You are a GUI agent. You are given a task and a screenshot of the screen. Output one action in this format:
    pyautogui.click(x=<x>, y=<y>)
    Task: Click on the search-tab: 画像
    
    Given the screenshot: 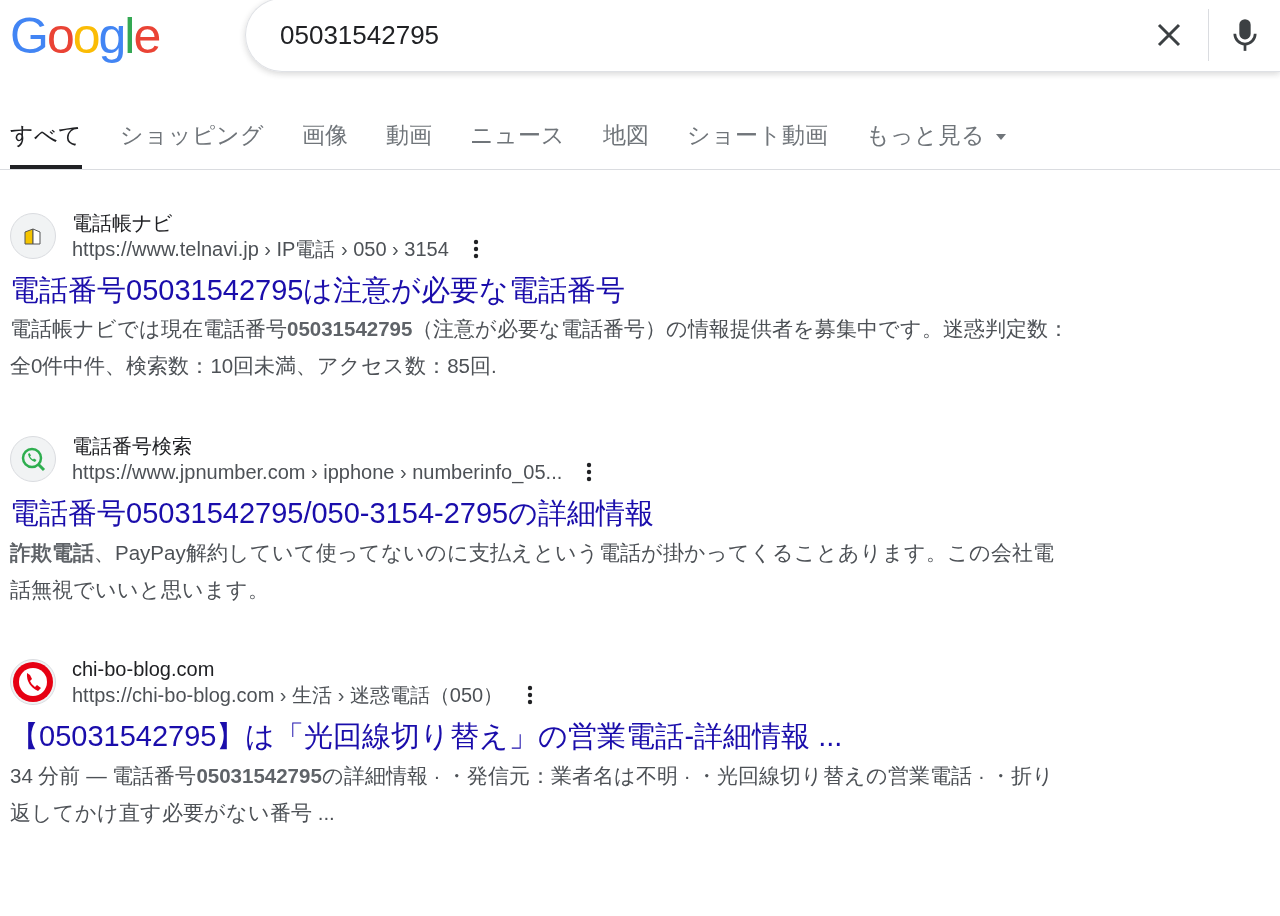 What is the action you would take?
    pyautogui.click(x=325, y=139)
    